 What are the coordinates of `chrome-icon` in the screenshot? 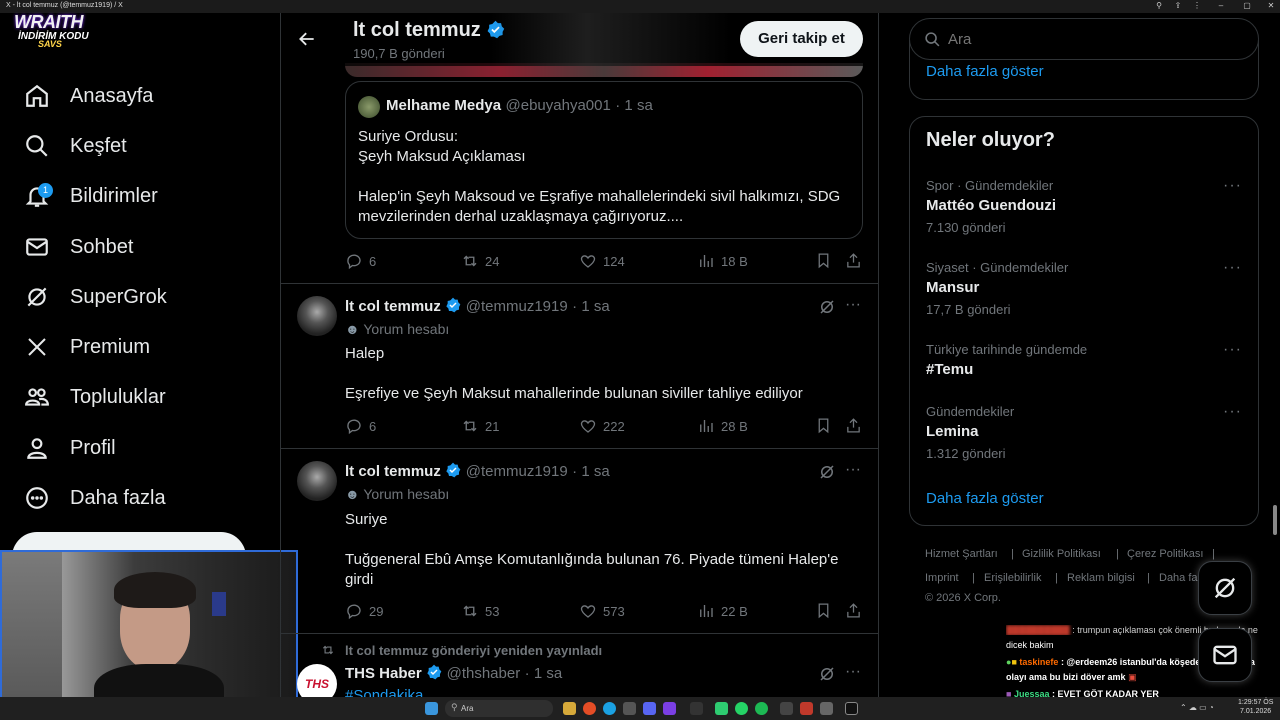 It's located at (589, 708).